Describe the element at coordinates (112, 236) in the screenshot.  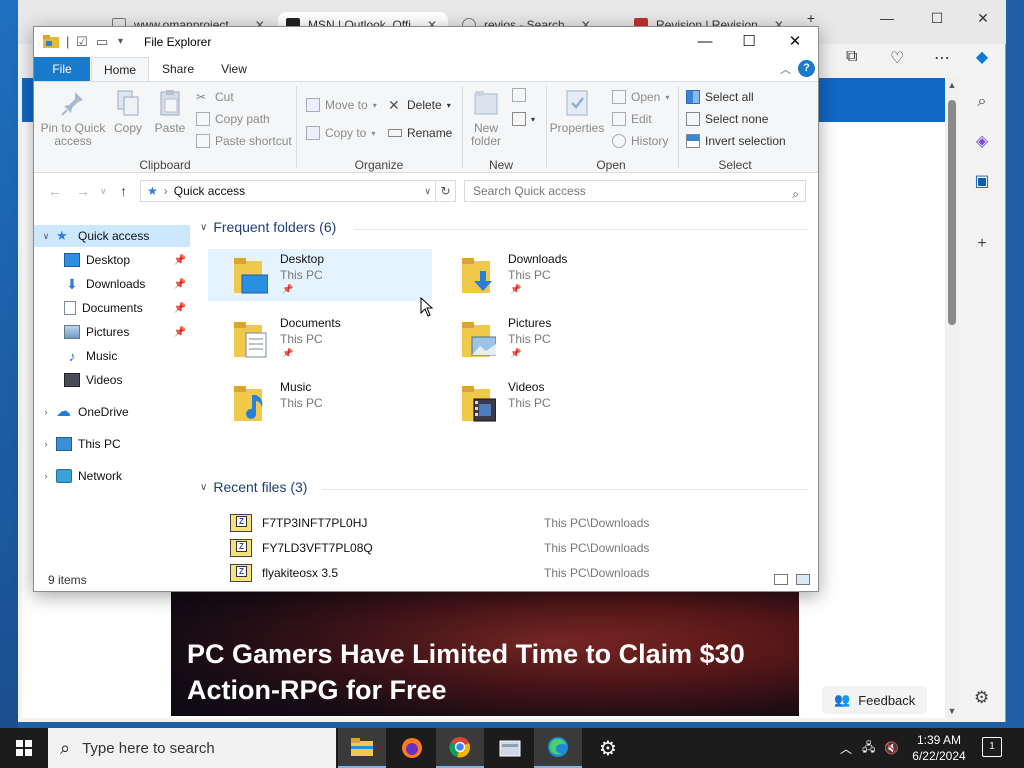
I see `nav-quick-access: ∨ ★ Quick access` at that location.